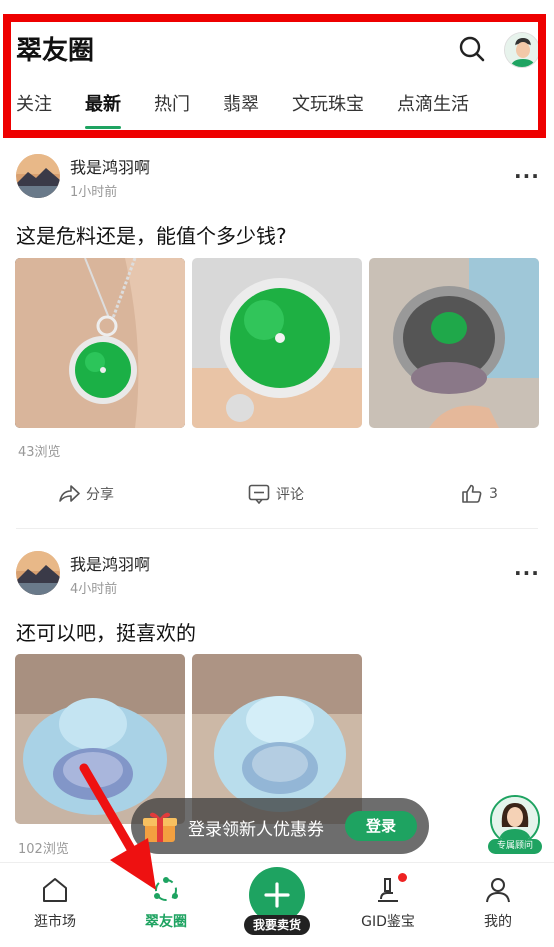 This screenshot has width=554, height=947. I want to click on tab-lifestyle: 点滴生活, so click(433, 108).